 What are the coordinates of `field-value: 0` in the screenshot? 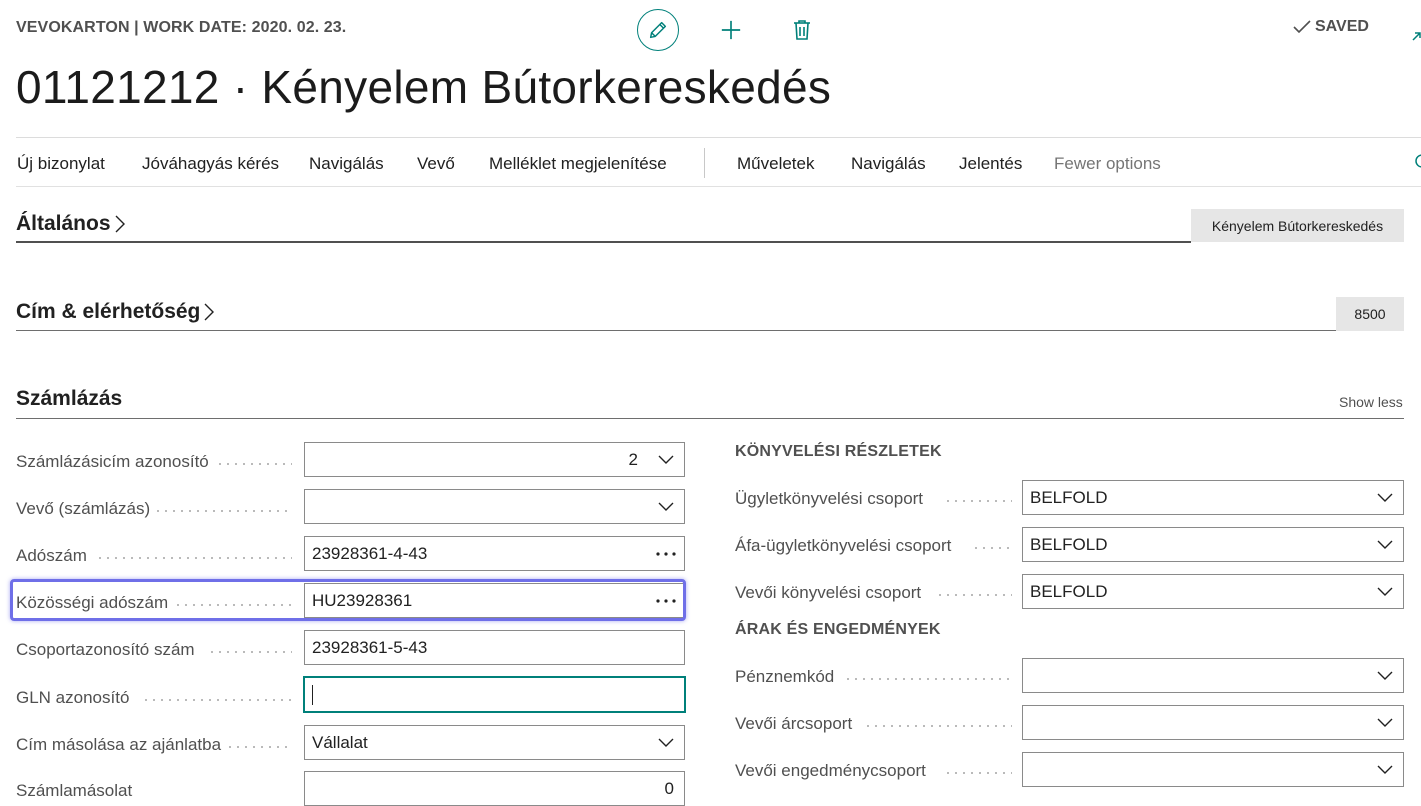 It's located at (669, 788).